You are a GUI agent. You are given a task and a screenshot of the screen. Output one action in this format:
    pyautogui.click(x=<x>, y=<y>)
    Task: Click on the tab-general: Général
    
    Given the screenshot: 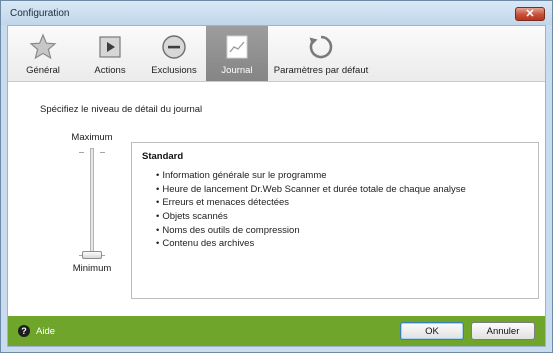 What is the action you would take?
    pyautogui.click(x=43, y=53)
    